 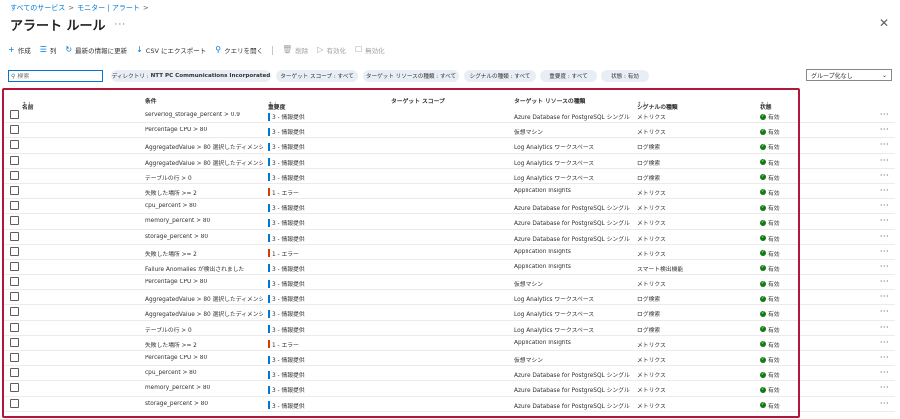 What do you see at coordinates (317, 76) in the screenshot?
I see `filter-target-scope: ターゲット スコープ : すべて` at bounding box center [317, 76].